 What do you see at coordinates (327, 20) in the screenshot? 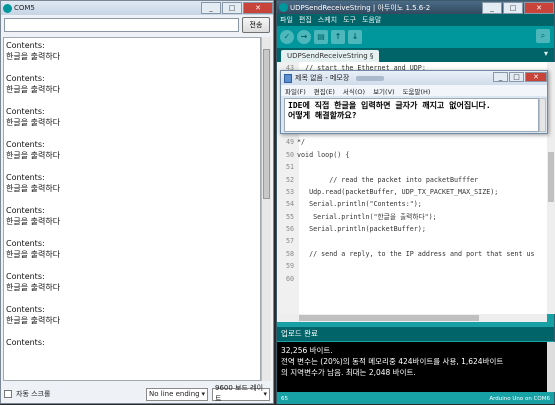
I see `menu-item: 스케치` at bounding box center [327, 20].